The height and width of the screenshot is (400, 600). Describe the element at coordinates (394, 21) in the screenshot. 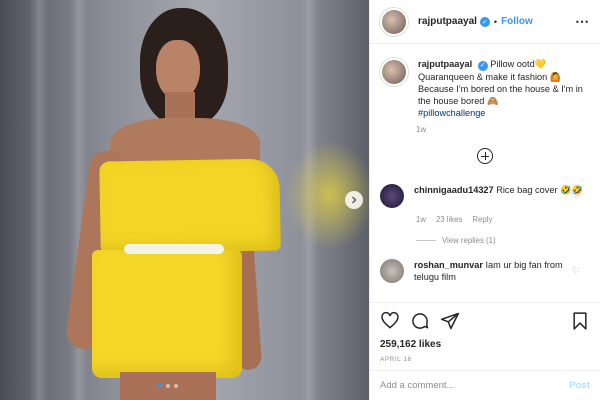

I see `author-avatar` at that location.